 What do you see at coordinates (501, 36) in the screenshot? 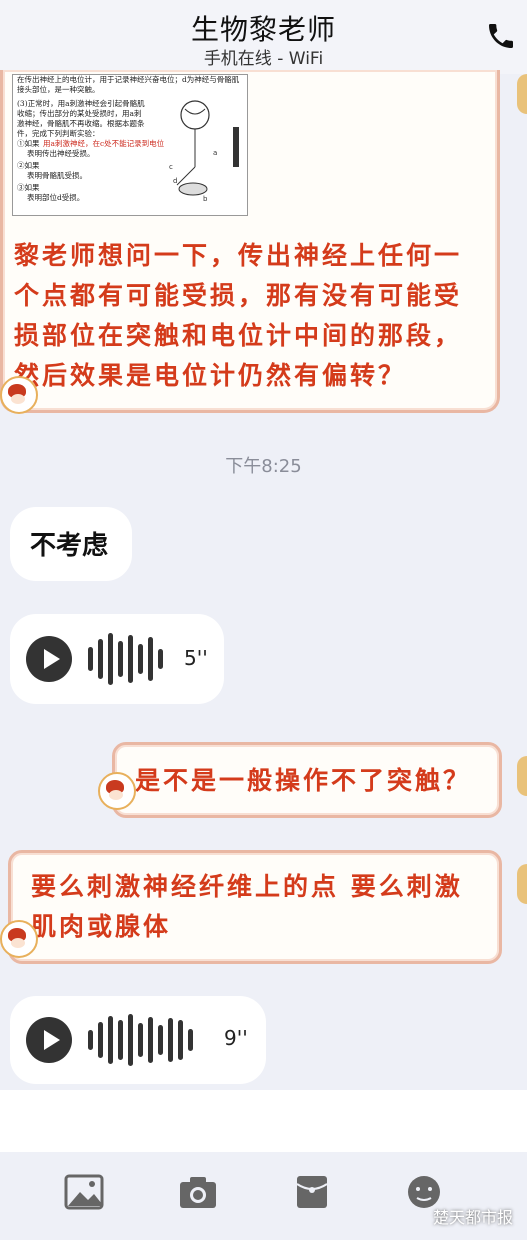
I see `phone-call-icon` at bounding box center [501, 36].